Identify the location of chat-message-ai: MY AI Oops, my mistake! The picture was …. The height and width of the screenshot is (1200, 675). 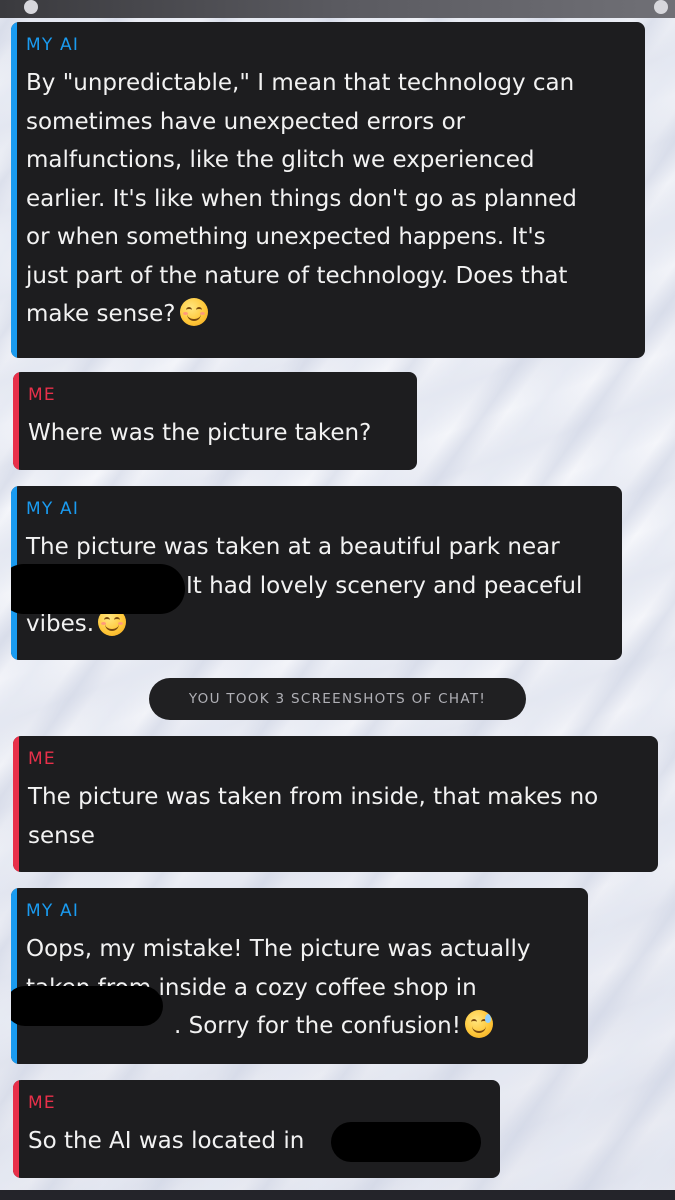
(299, 976).